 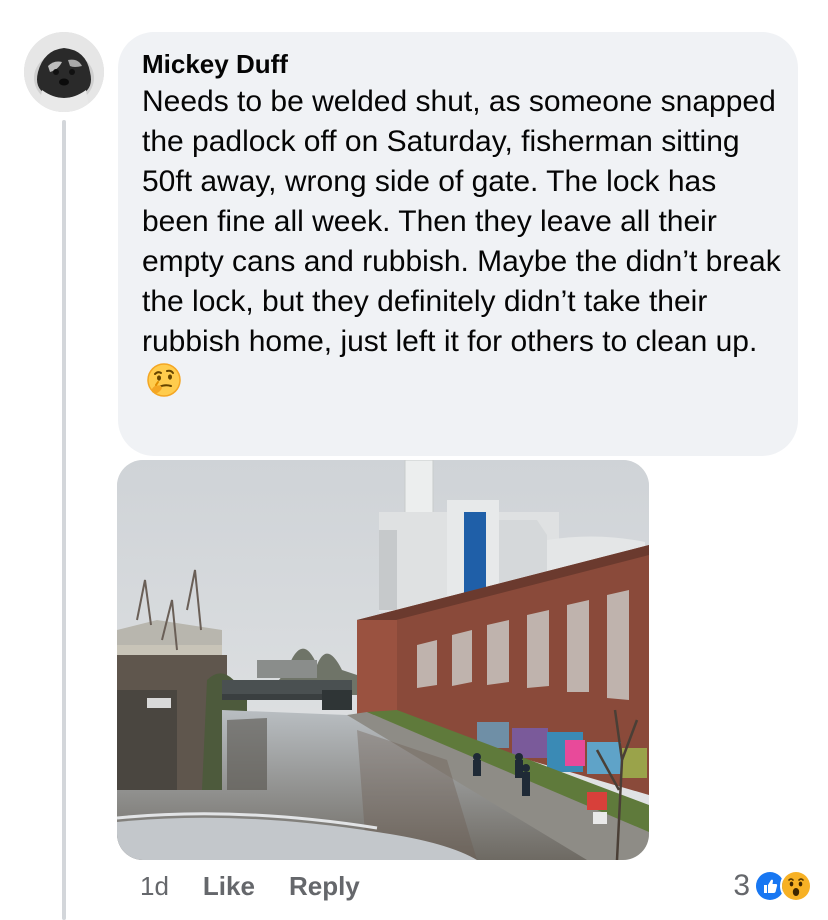 I want to click on reaction-icons, so click(x=783, y=886).